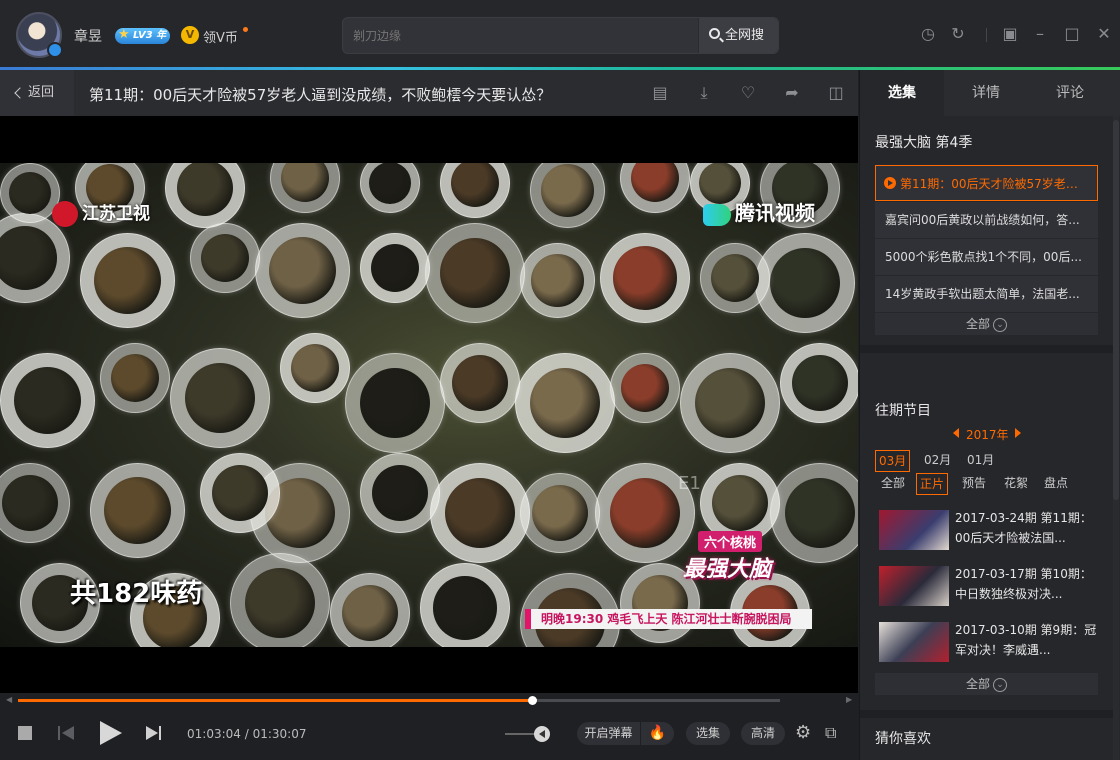  I want to click on gear-icon: ⚙, so click(803, 732).